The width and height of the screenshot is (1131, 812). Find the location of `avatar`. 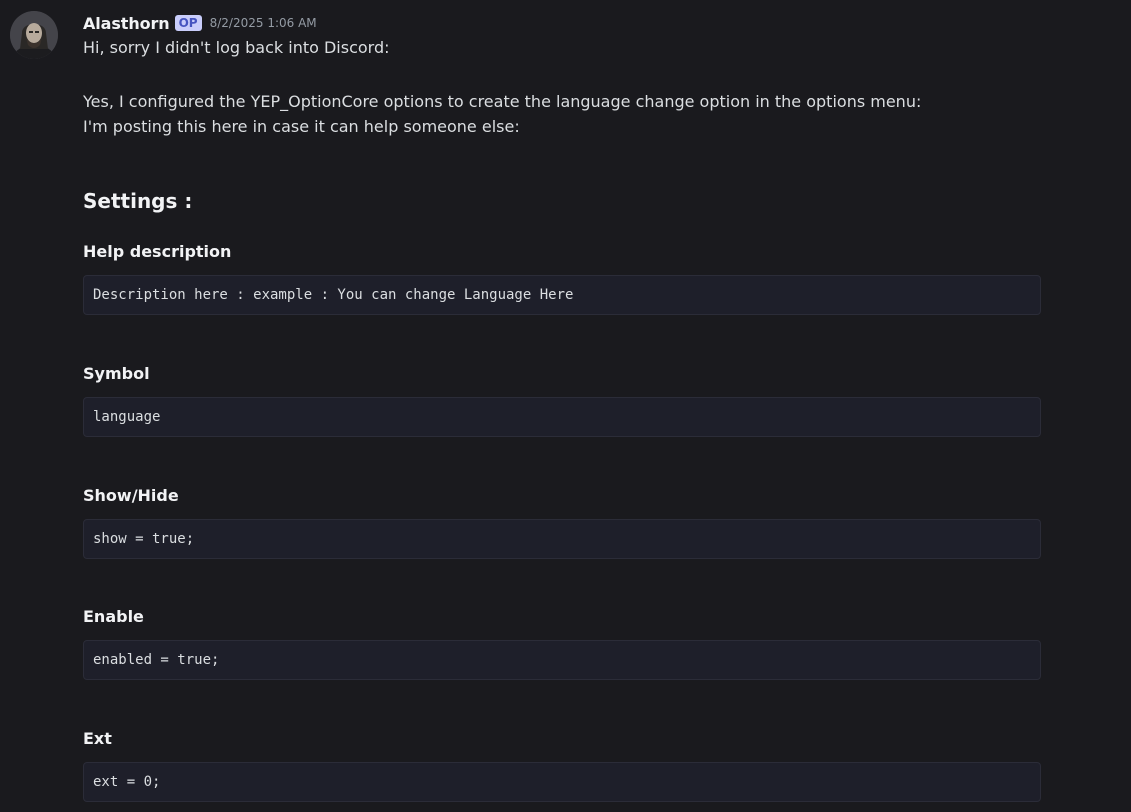

avatar is located at coordinates (34, 35).